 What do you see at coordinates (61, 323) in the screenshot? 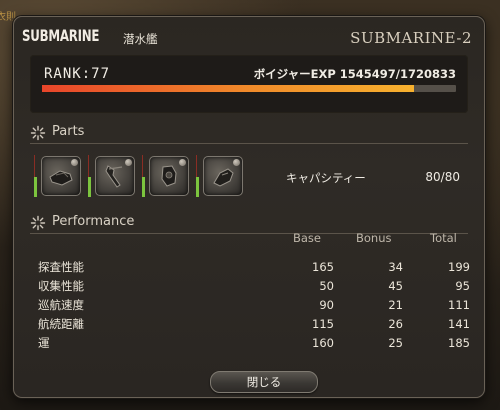
I see `stat-name: 航続距離` at bounding box center [61, 323].